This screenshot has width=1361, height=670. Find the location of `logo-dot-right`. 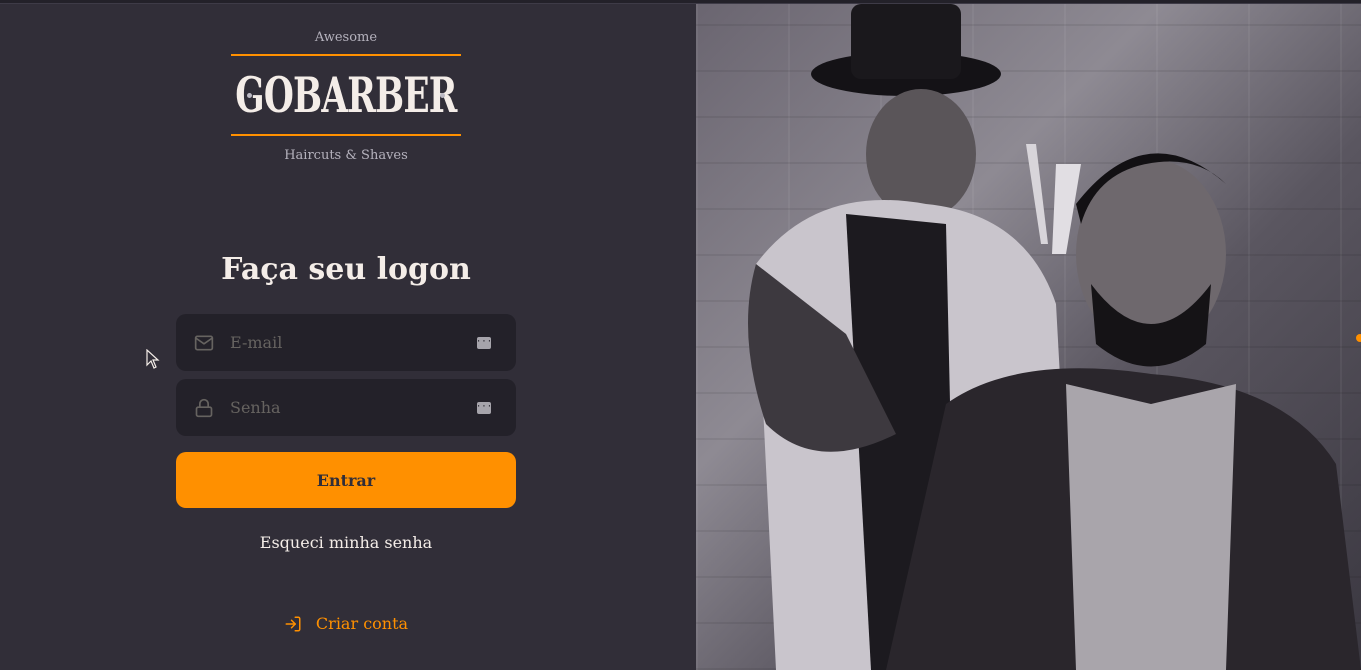

logo-dot-right is located at coordinates (442, 95).